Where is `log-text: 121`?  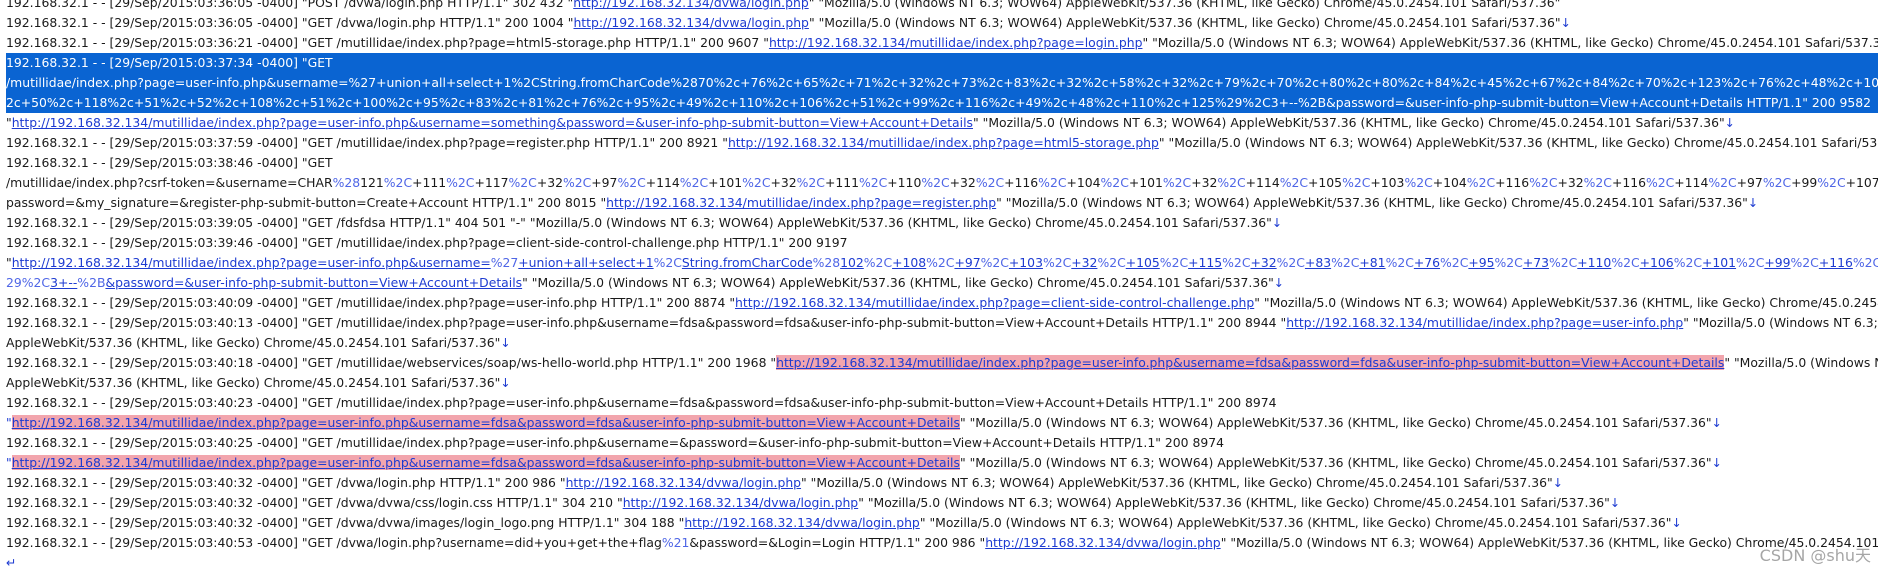
log-text: 121 is located at coordinates (372, 182).